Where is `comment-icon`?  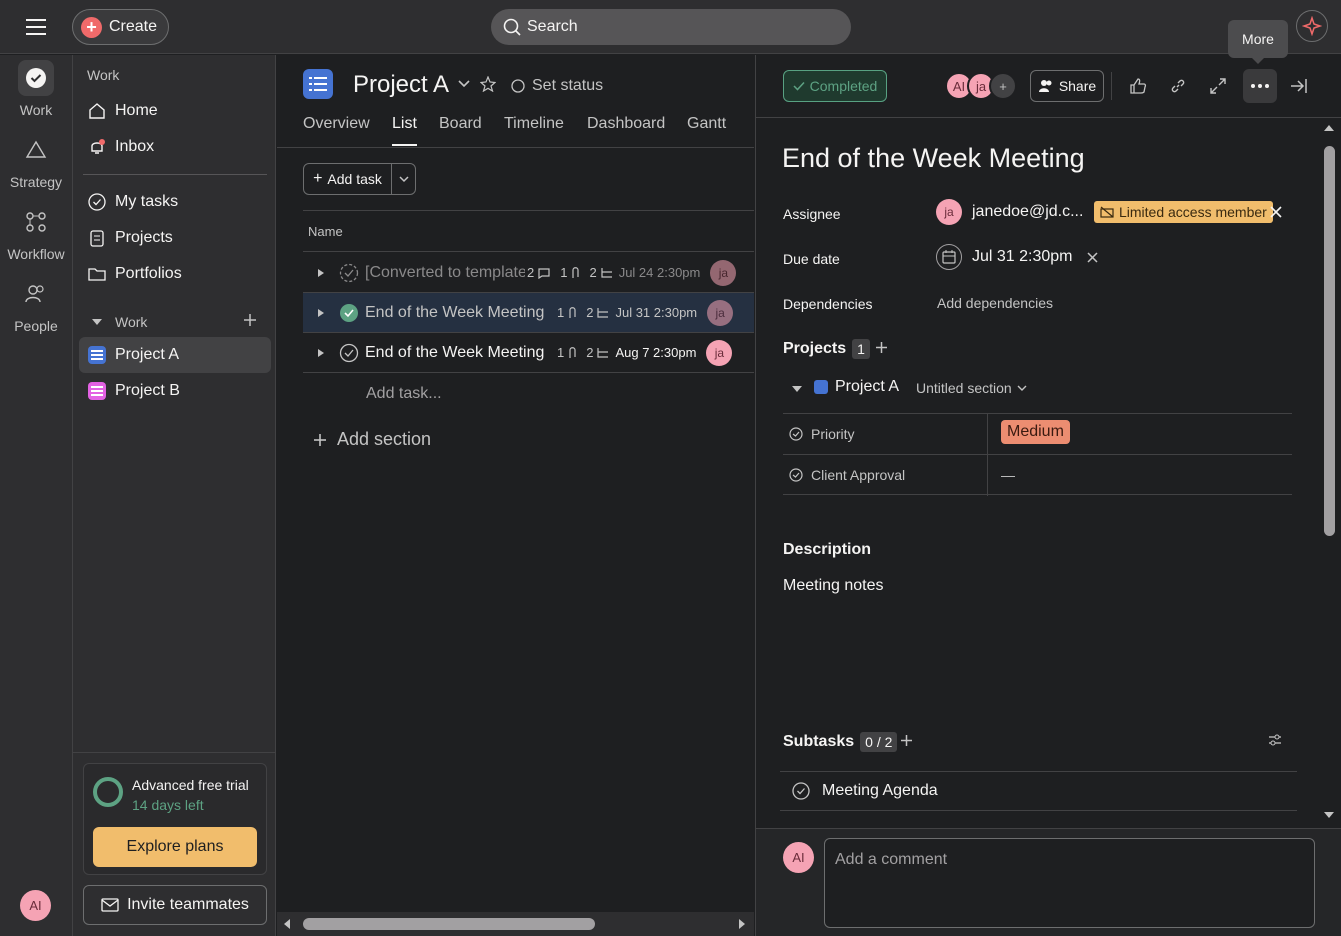
comment-icon is located at coordinates (544, 273).